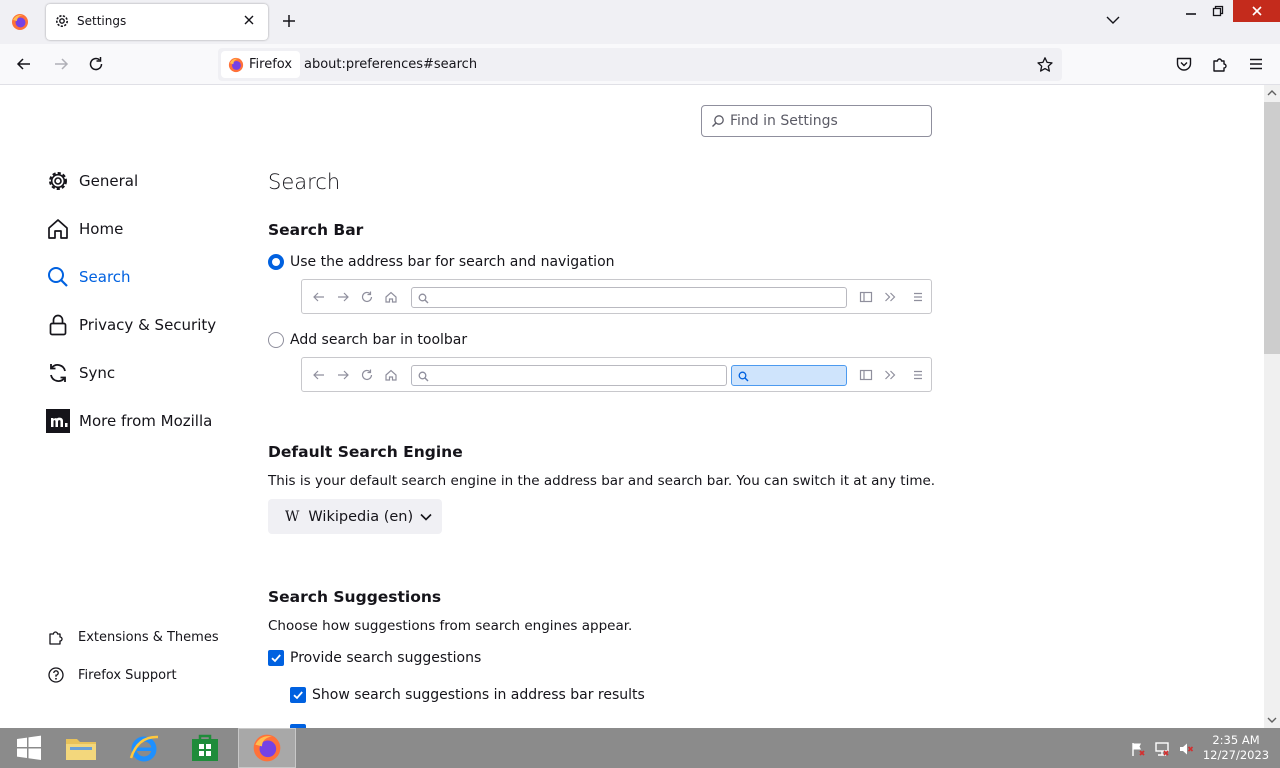  I want to click on internet-explorer-icon, so click(144, 748).